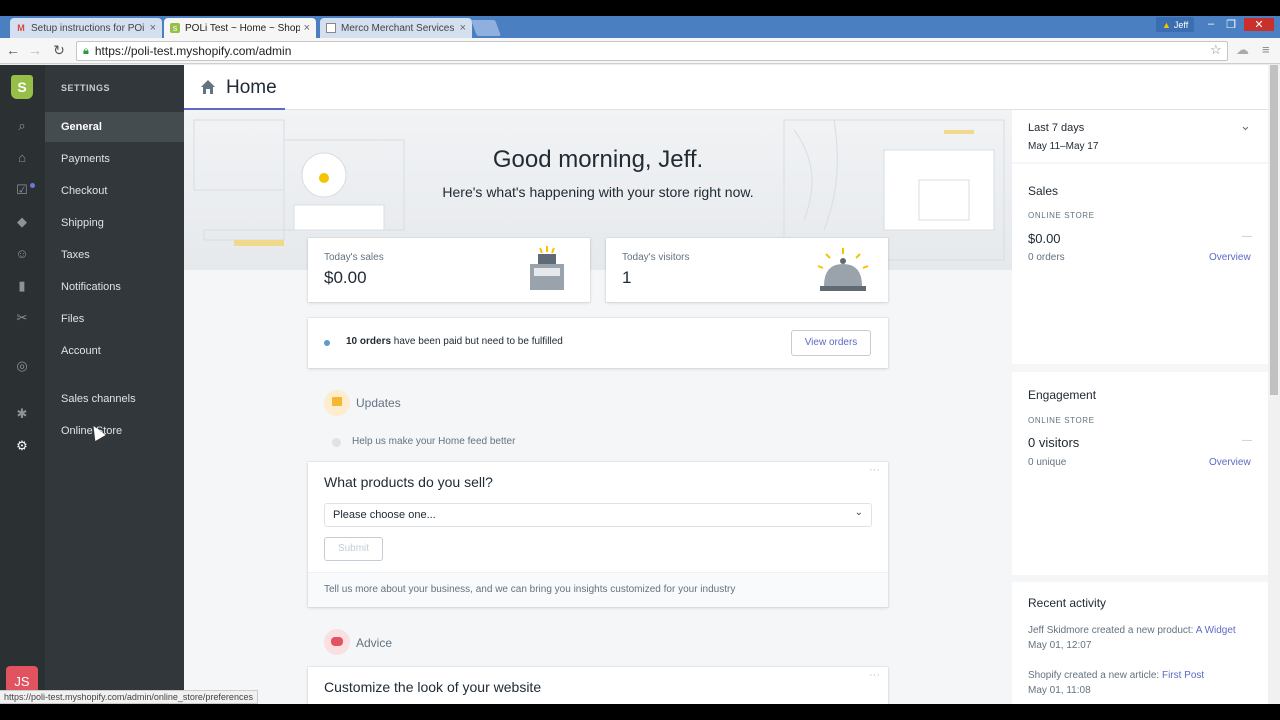 This screenshot has width=1280, height=720. I want to click on recent-activity-title: Recent activity, so click(1067, 603).